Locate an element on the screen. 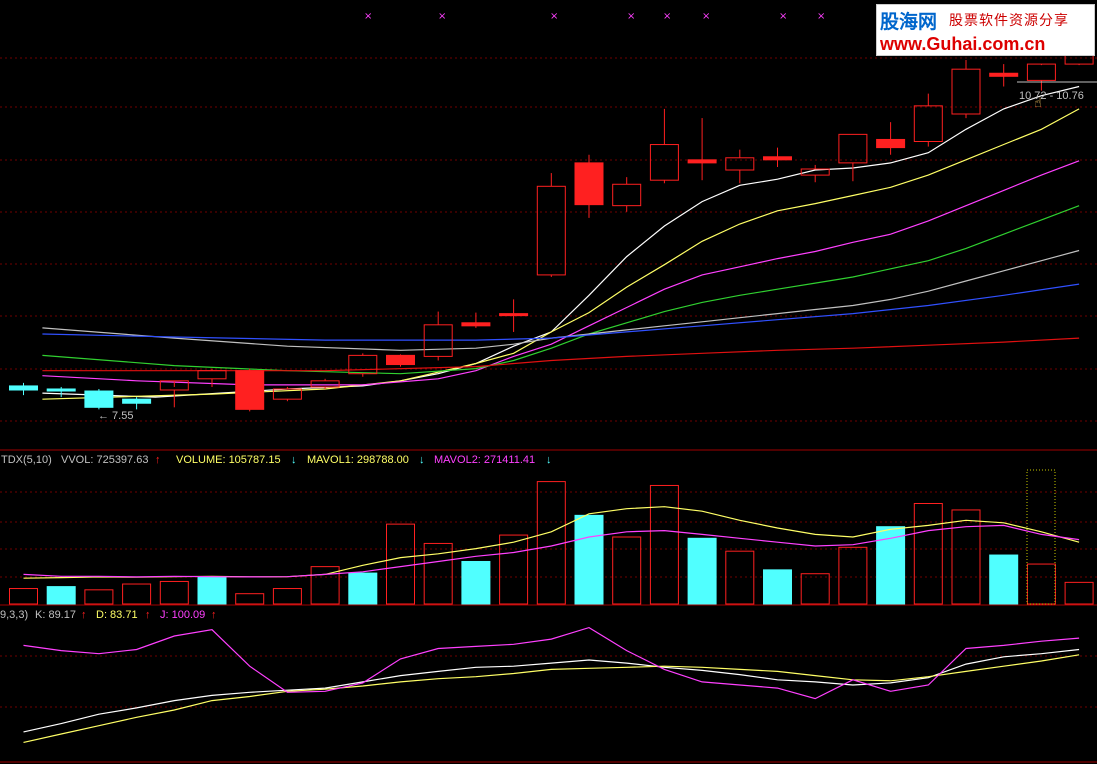 The width and height of the screenshot is (1097, 764). kdj-line-K is located at coordinates (551, 690).